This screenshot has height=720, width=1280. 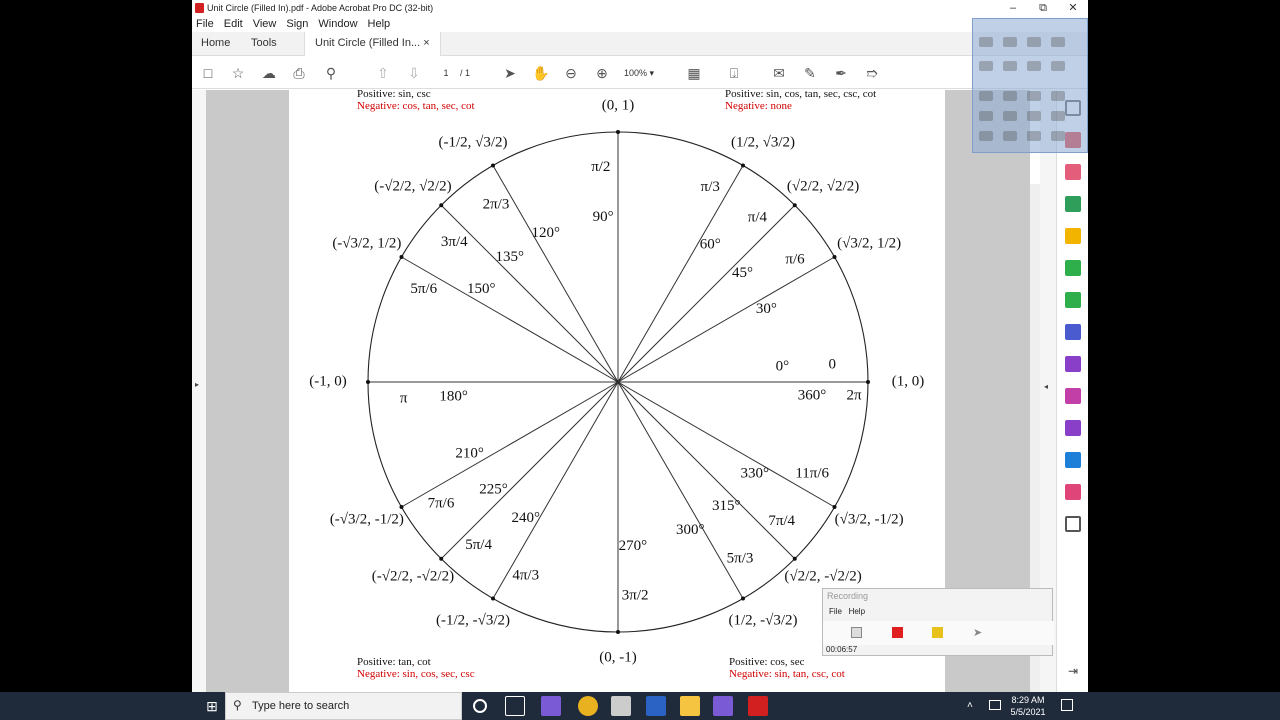 I want to click on restore-button: ⧉, so click(x=1043, y=8).